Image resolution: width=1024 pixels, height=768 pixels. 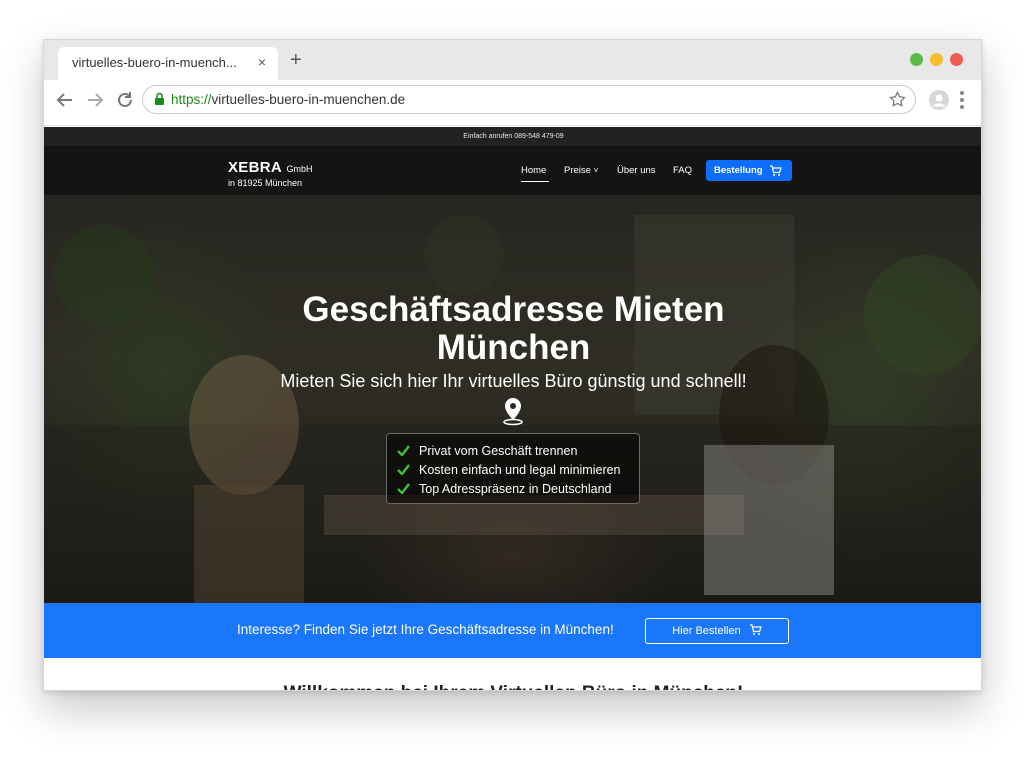 What do you see at coordinates (520, 469) in the screenshot?
I see `feature-label: Kosten einfach und legal minimieren` at bounding box center [520, 469].